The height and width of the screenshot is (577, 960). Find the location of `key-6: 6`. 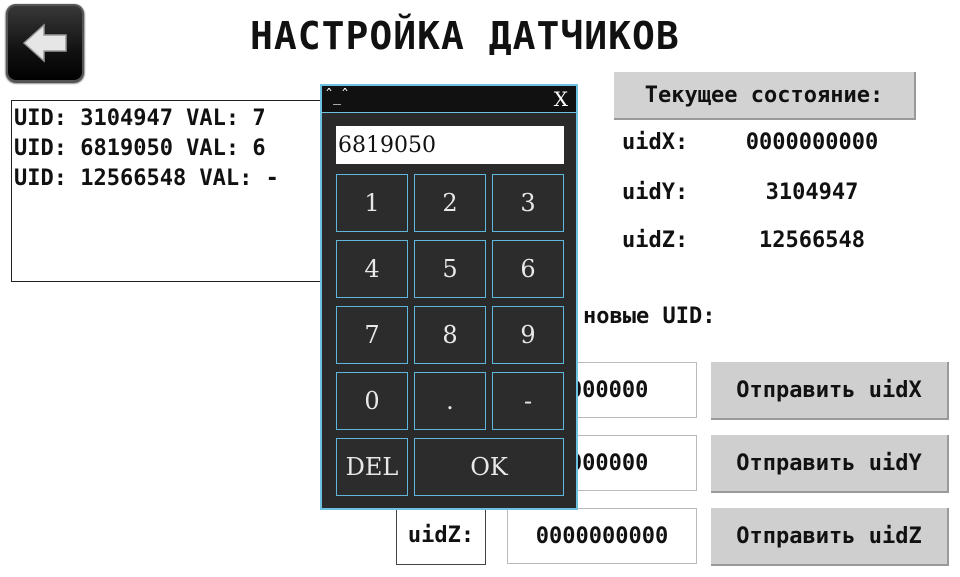

key-6: 6 is located at coordinates (528, 269).